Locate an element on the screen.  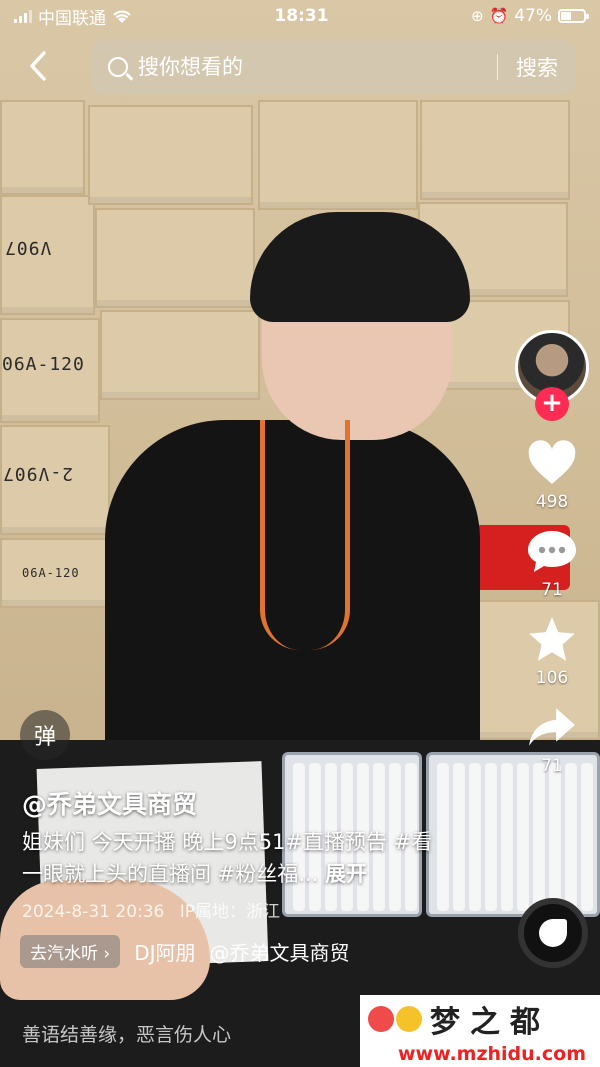
box-label: 2-V907 is located at coordinates (38, 473).